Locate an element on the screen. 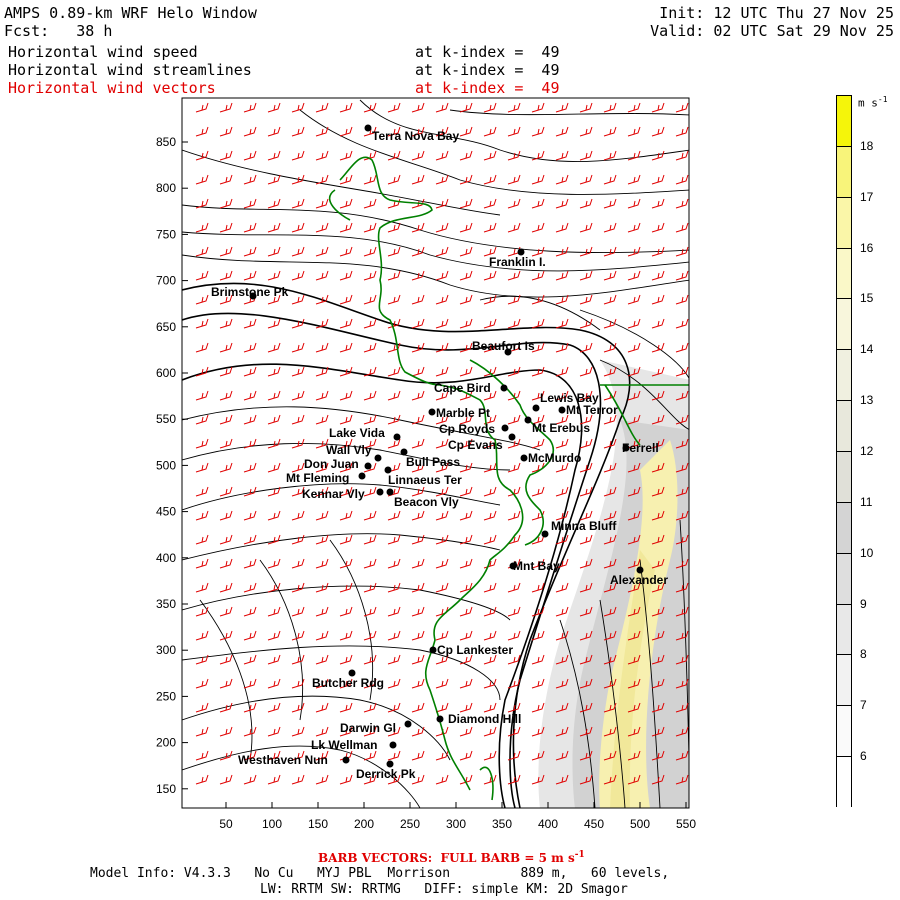  colorbar-tick-label: 15 is located at coordinates (867, 298).